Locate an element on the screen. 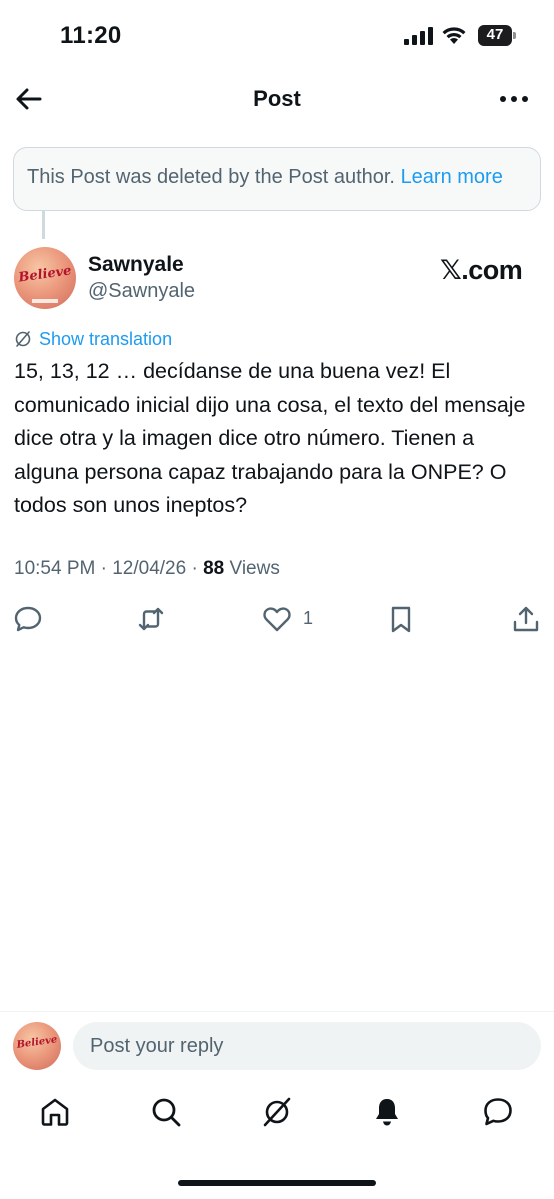 This screenshot has width=554, height=1199. user-avatar-lettering: Believe is located at coordinates (37, 1042).